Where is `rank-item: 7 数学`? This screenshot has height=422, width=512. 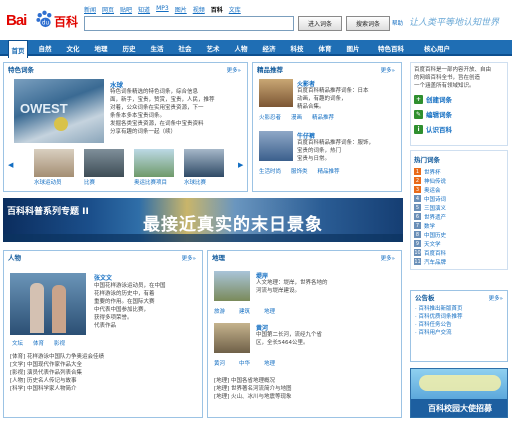
rank-item: 7 数学 is located at coordinates (459, 225).